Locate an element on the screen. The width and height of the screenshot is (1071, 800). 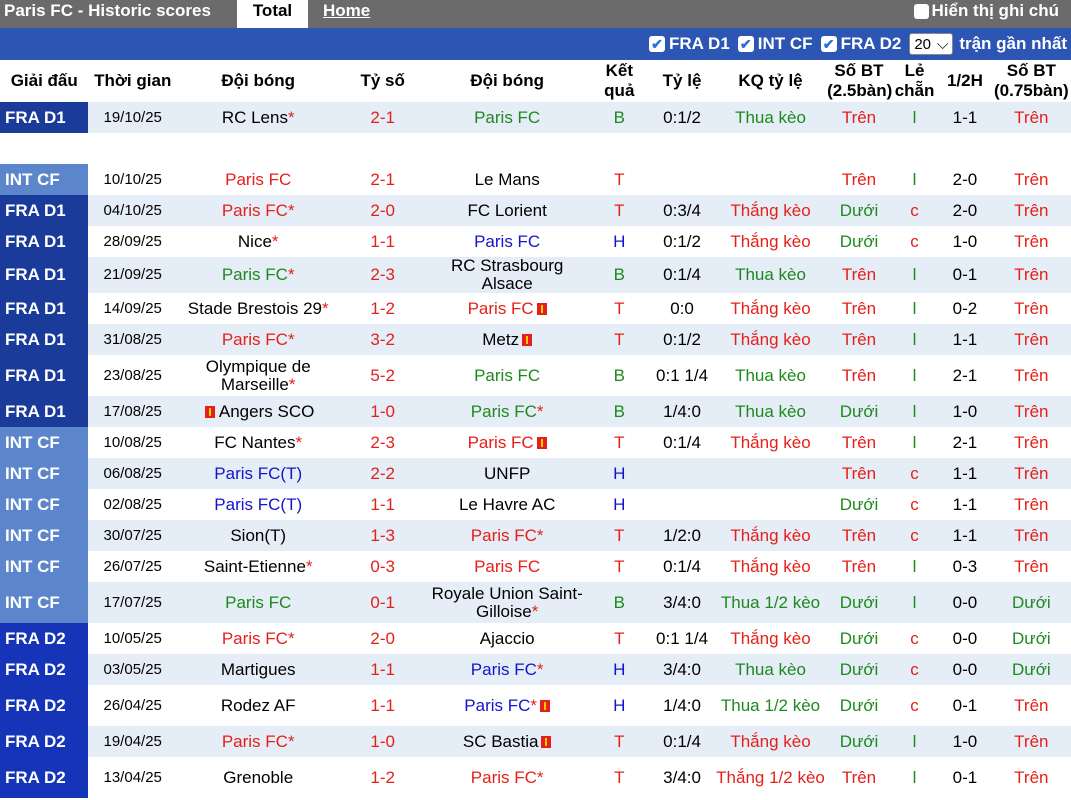
away-team-name: UNFP is located at coordinates (507, 473).